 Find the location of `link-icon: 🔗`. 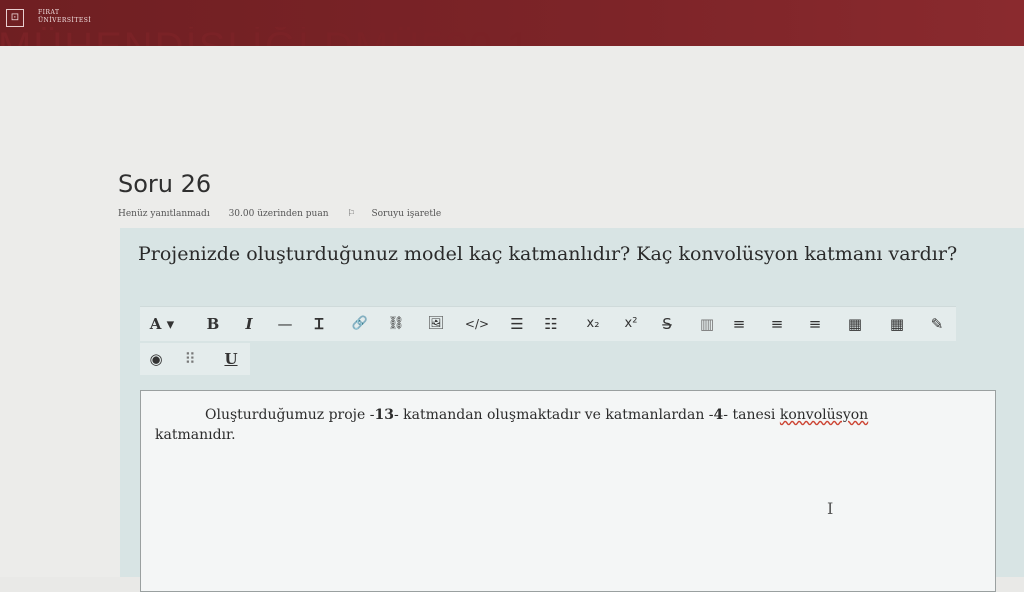

link-icon: 🔗 is located at coordinates (360, 324).